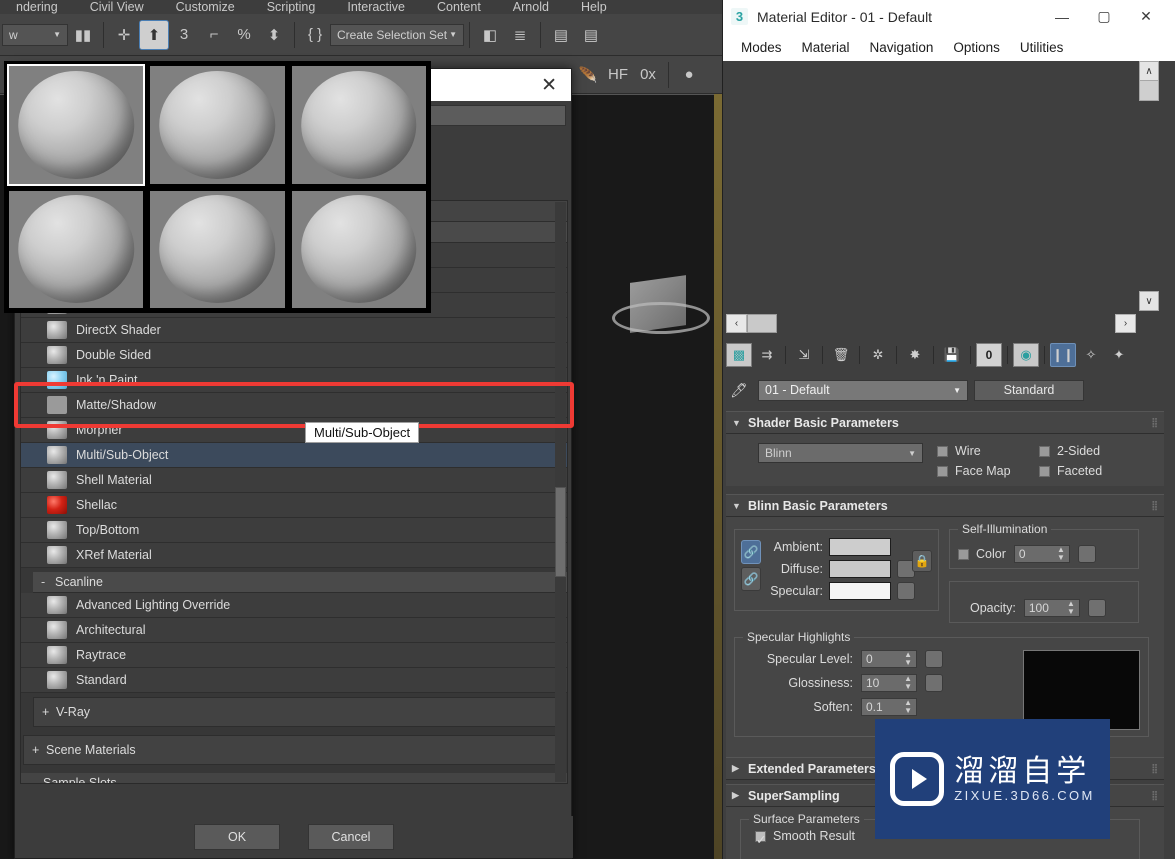  Describe the element at coordinates (982, 554) in the screenshot. I see `self-illum-color-checkbox: Color` at that location.